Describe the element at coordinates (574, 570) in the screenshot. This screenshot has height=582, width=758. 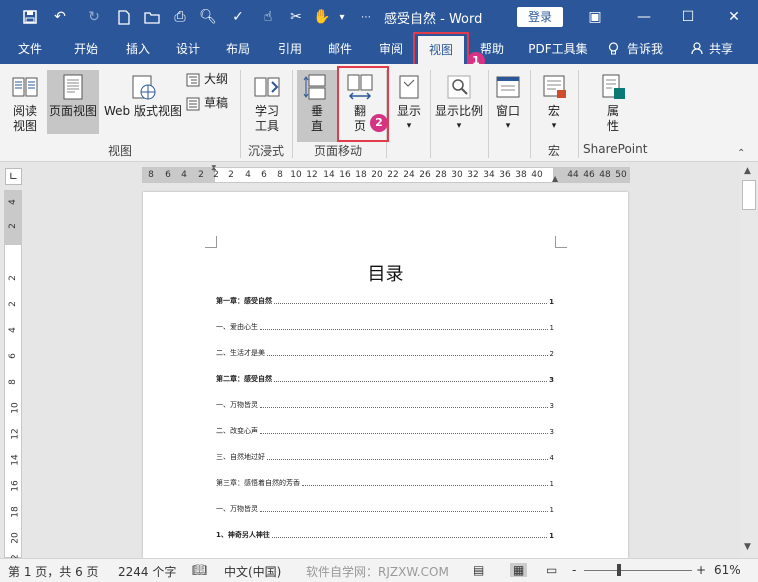
I see `zoom-out-button: -` at that location.